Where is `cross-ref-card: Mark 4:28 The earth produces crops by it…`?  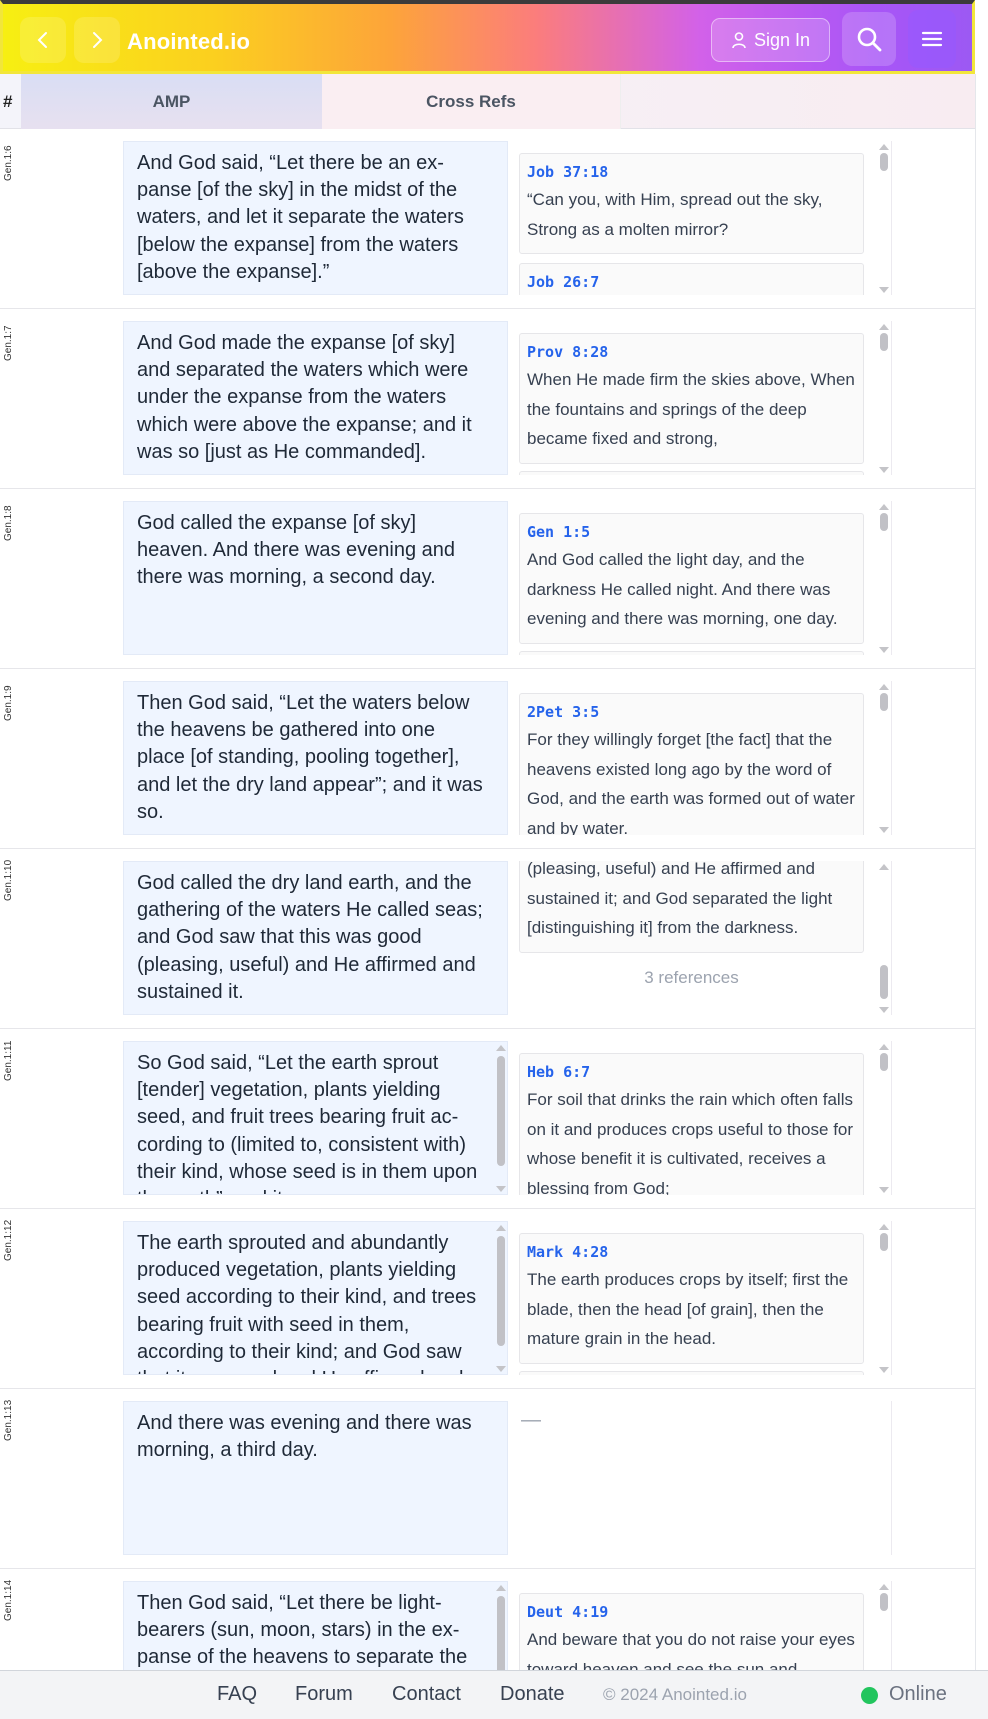
cross-ref-card: Mark 4:28 The earth produces crops by it… is located at coordinates (691, 1298).